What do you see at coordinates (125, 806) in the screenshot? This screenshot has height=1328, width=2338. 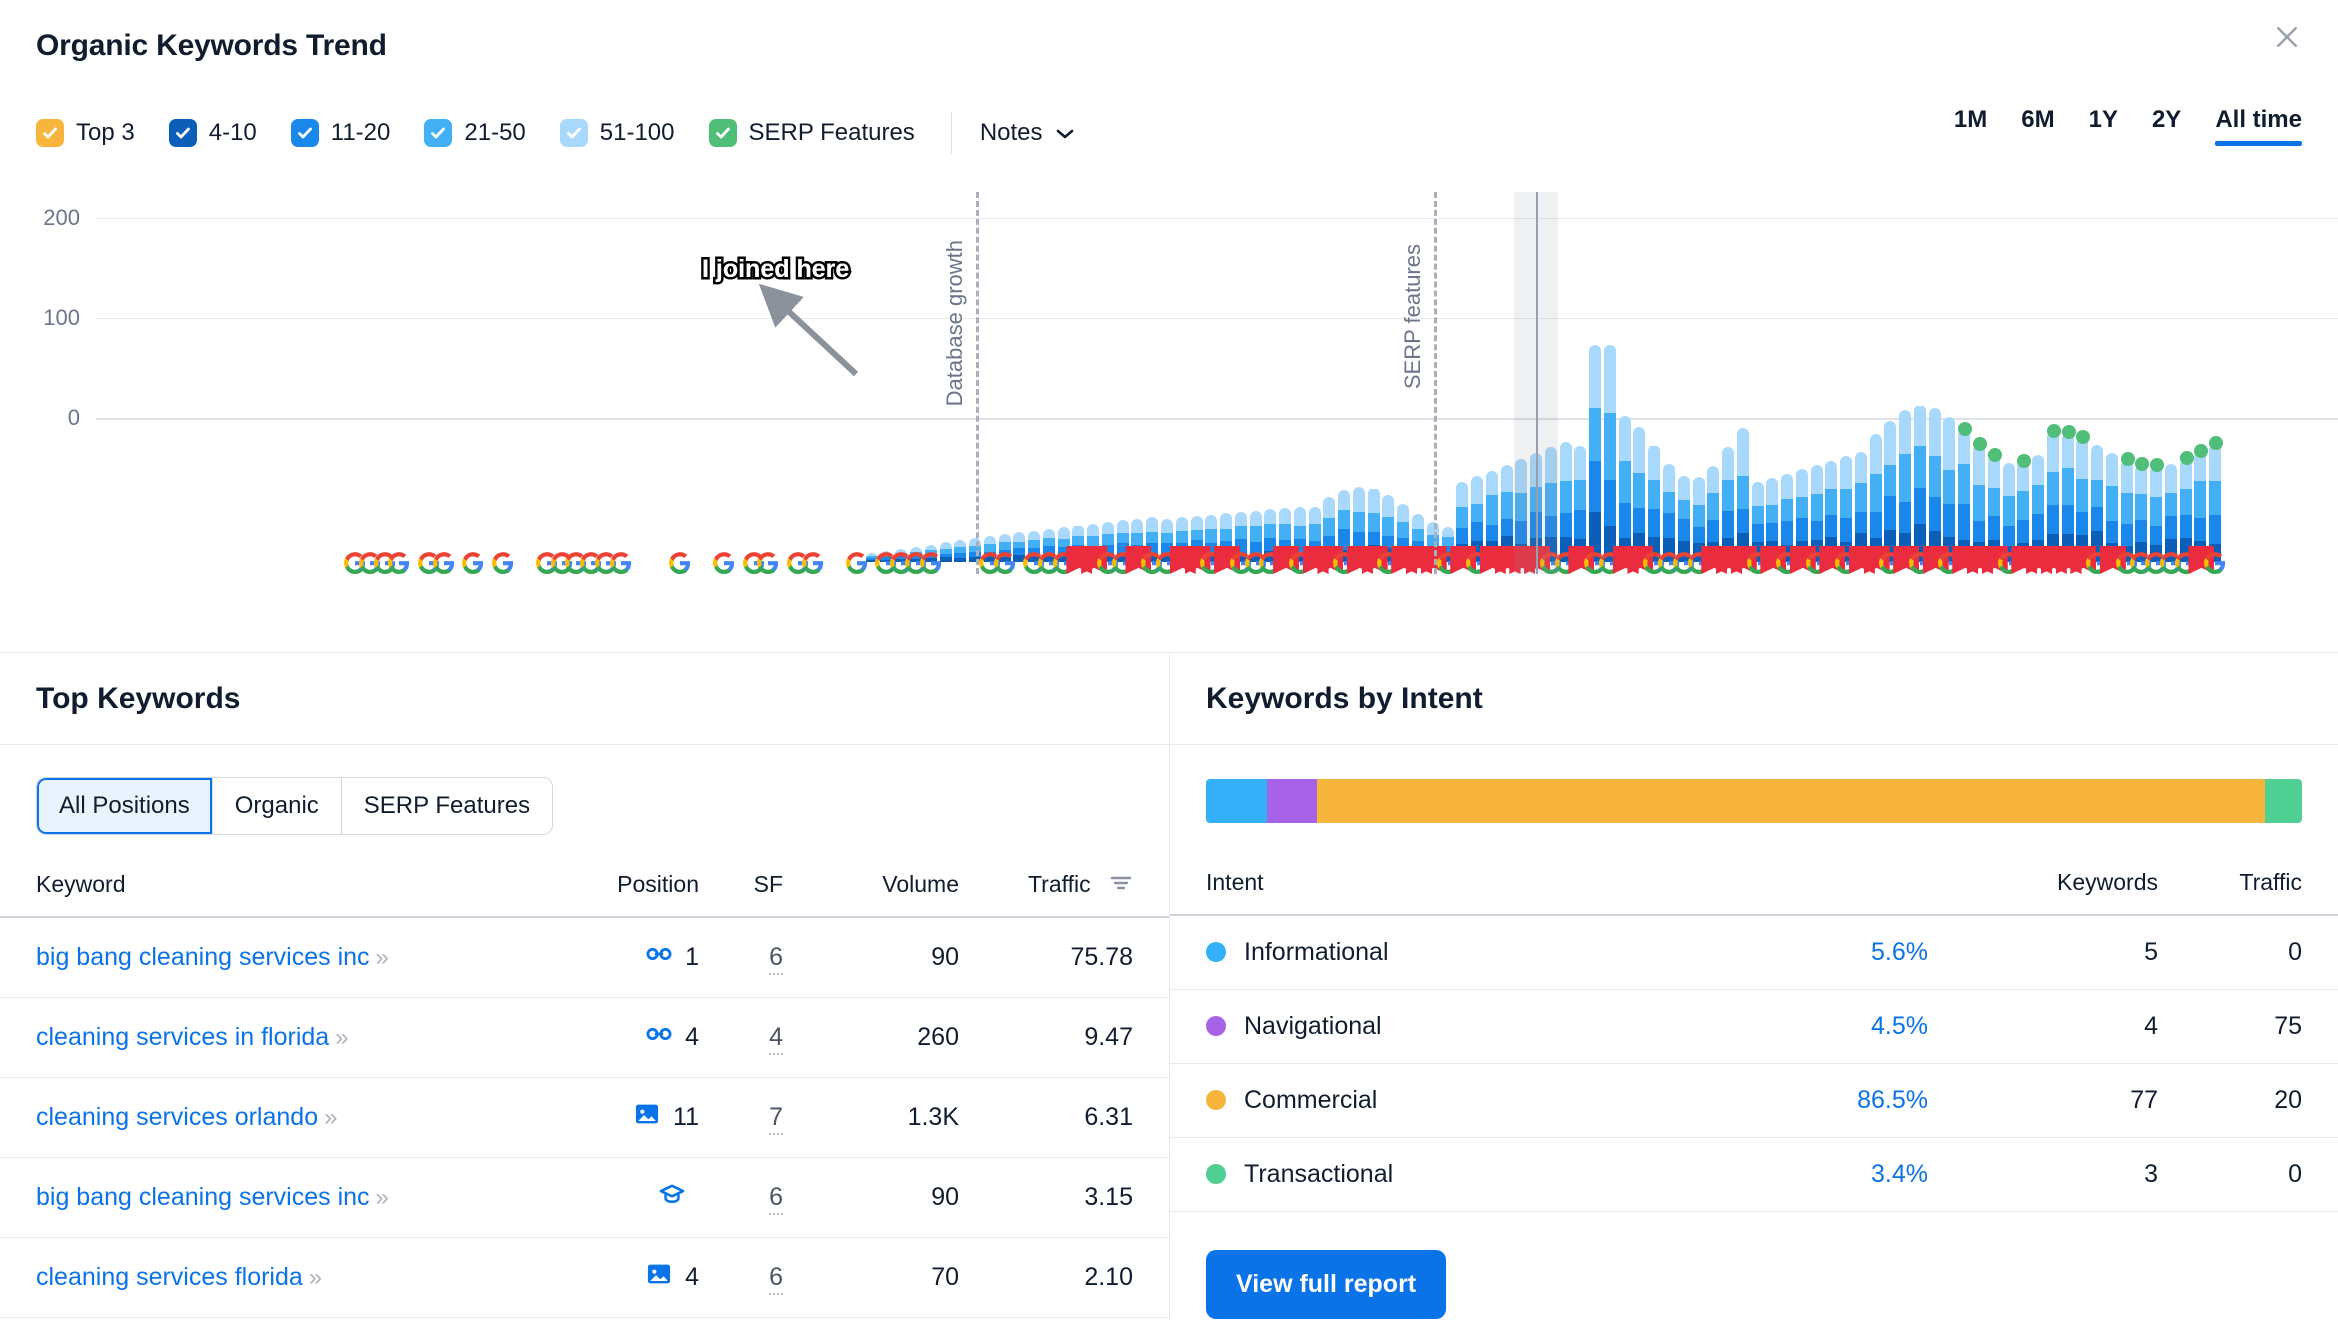 I see `tab-all-positions: All Positions` at bounding box center [125, 806].